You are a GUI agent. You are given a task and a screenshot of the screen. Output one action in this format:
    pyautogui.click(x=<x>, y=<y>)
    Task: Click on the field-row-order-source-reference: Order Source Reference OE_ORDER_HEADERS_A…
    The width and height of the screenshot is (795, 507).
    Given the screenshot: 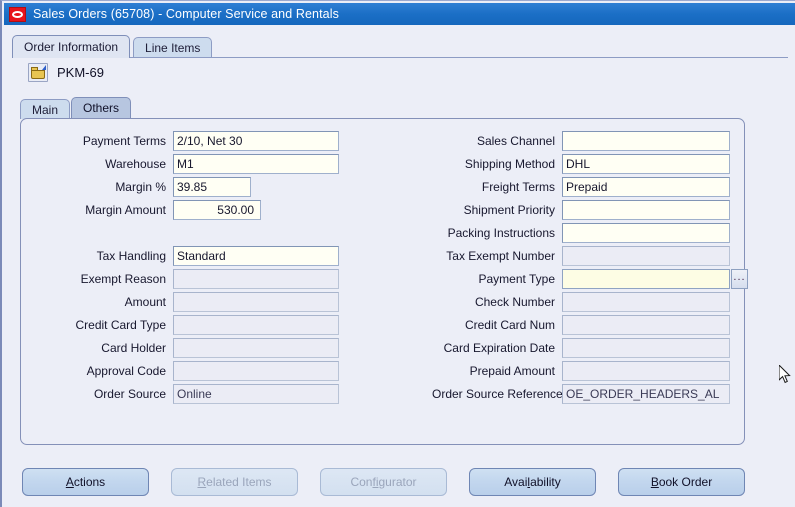 What is the action you would take?
    pyautogui.click(x=581, y=394)
    